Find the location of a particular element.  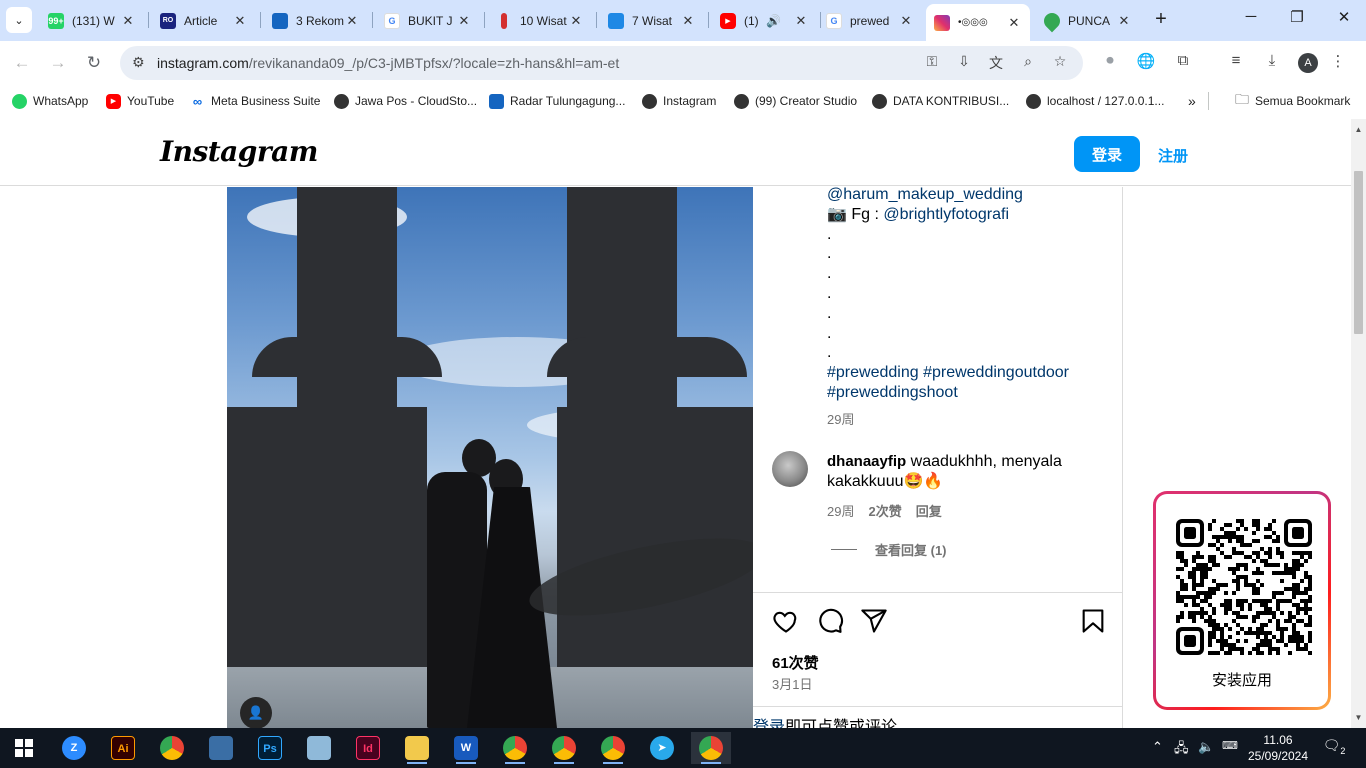

reload-button: ↻ is located at coordinates (94, 63).